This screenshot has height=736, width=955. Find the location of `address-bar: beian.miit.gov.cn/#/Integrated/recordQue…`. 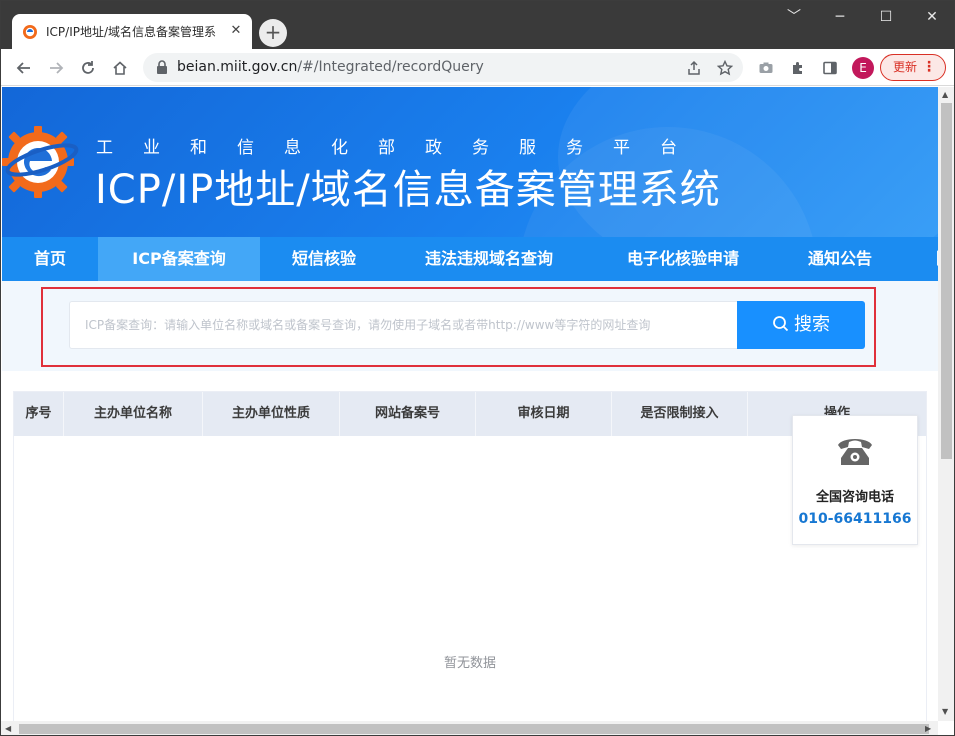

address-bar: beian.miit.gov.cn/#/Integrated/recordQue… is located at coordinates (443, 67).